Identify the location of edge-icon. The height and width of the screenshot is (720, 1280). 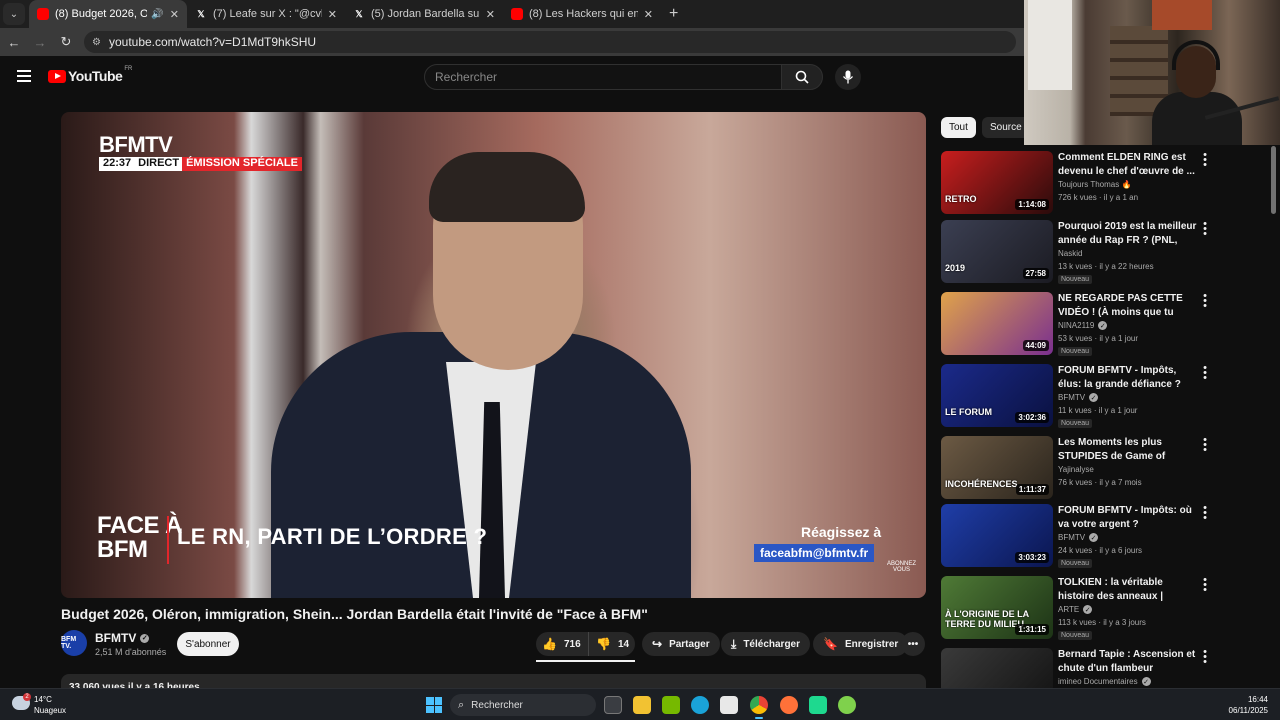
(700, 705).